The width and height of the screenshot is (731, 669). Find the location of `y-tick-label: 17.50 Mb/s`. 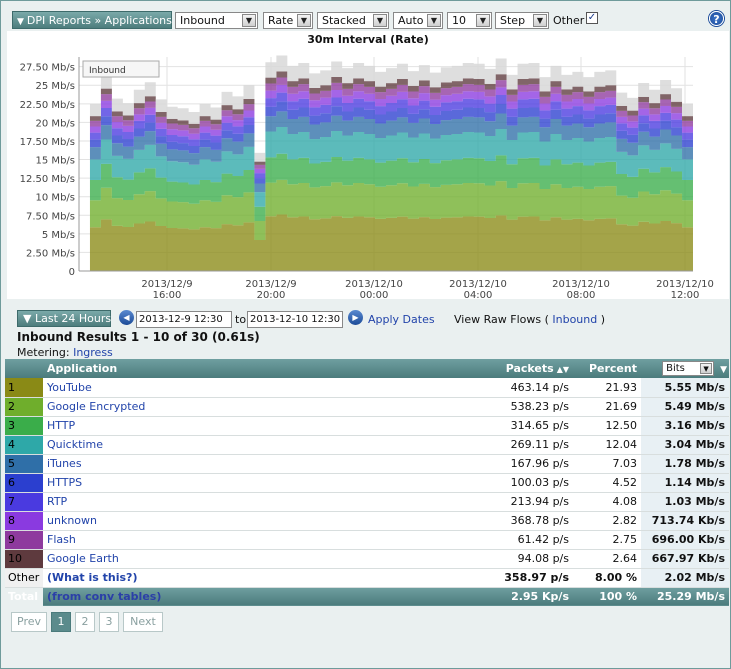

y-tick-label: 17.50 Mb/s is located at coordinates (47, 142).